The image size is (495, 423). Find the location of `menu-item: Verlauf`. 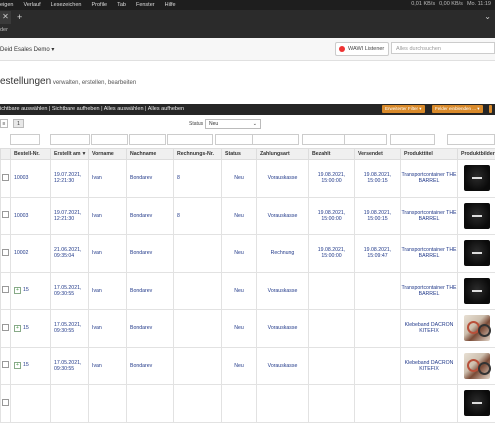

menu-item: Verlauf is located at coordinates (31, 5).